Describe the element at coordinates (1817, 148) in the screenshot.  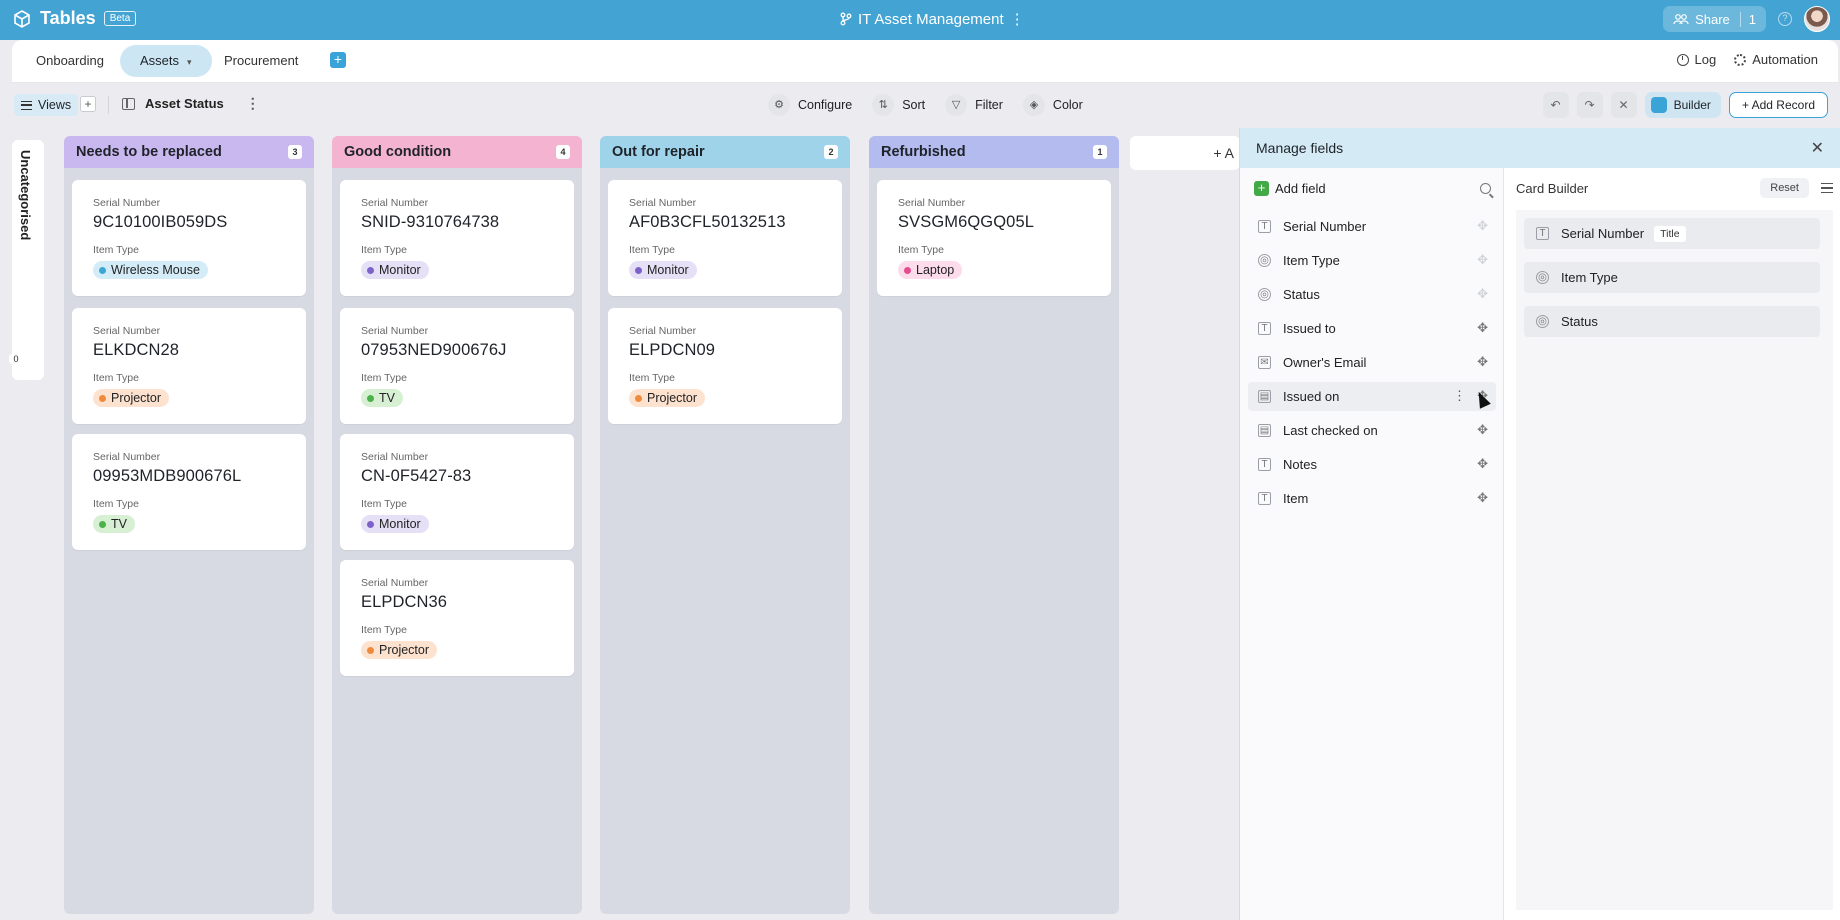
I see `close-icon: ✕` at that location.